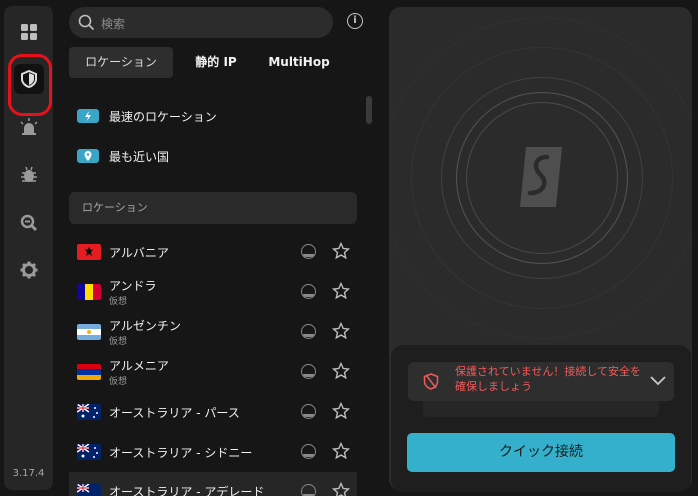 This screenshot has width=698, height=496. Describe the element at coordinates (658, 381) in the screenshot. I see `chevron-down-icon` at that location.